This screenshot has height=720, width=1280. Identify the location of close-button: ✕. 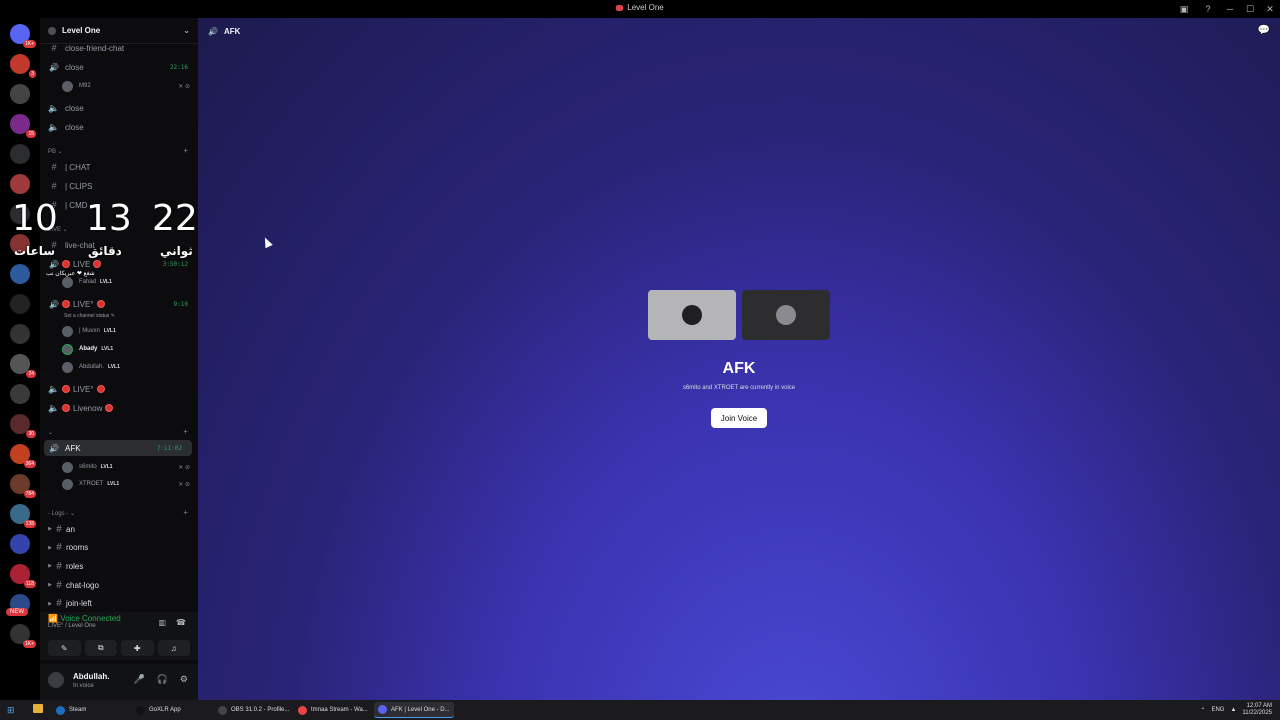
(1270, 9).